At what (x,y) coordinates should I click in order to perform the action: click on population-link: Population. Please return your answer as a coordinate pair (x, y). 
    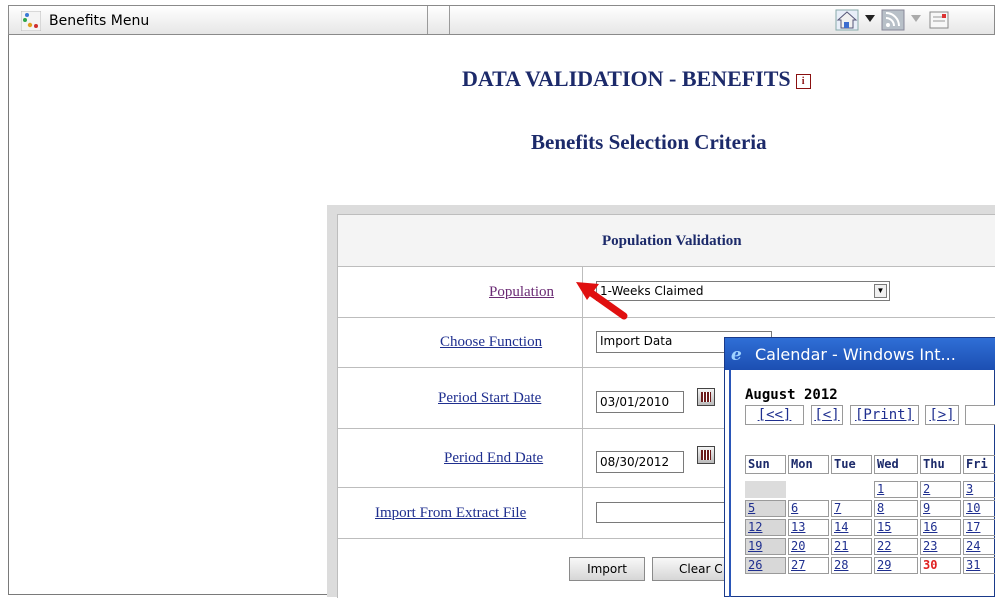
    Looking at the image, I should click on (521, 292).